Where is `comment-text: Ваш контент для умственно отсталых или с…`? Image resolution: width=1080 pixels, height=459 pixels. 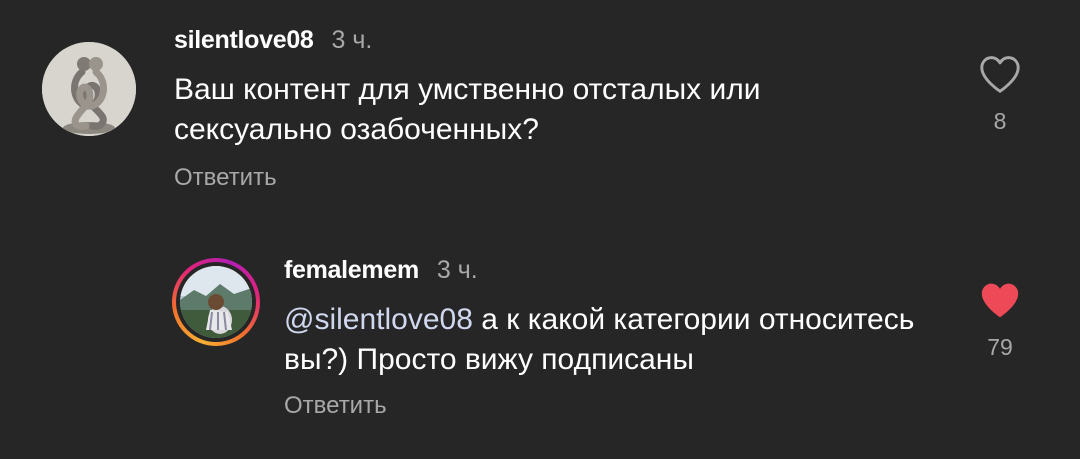
comment-text: Ваш контент для умственно отсталых или с… is located at coordinates (504, 110).